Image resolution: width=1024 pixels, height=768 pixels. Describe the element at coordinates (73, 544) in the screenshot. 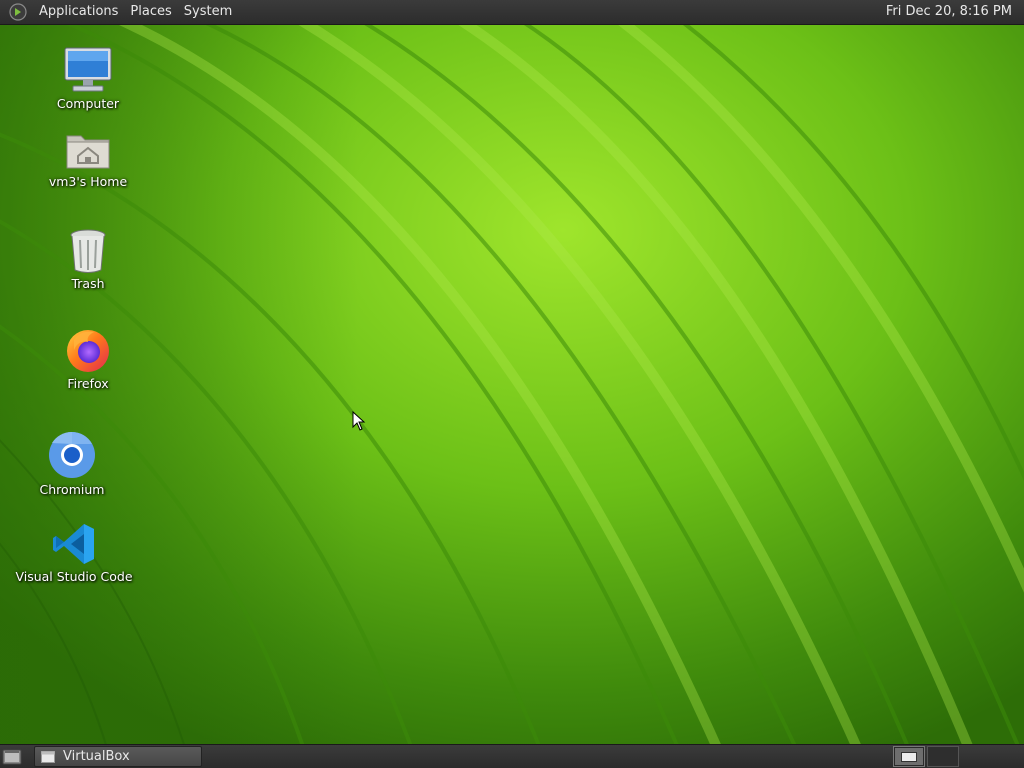

I see `vscode-icon` at that location.